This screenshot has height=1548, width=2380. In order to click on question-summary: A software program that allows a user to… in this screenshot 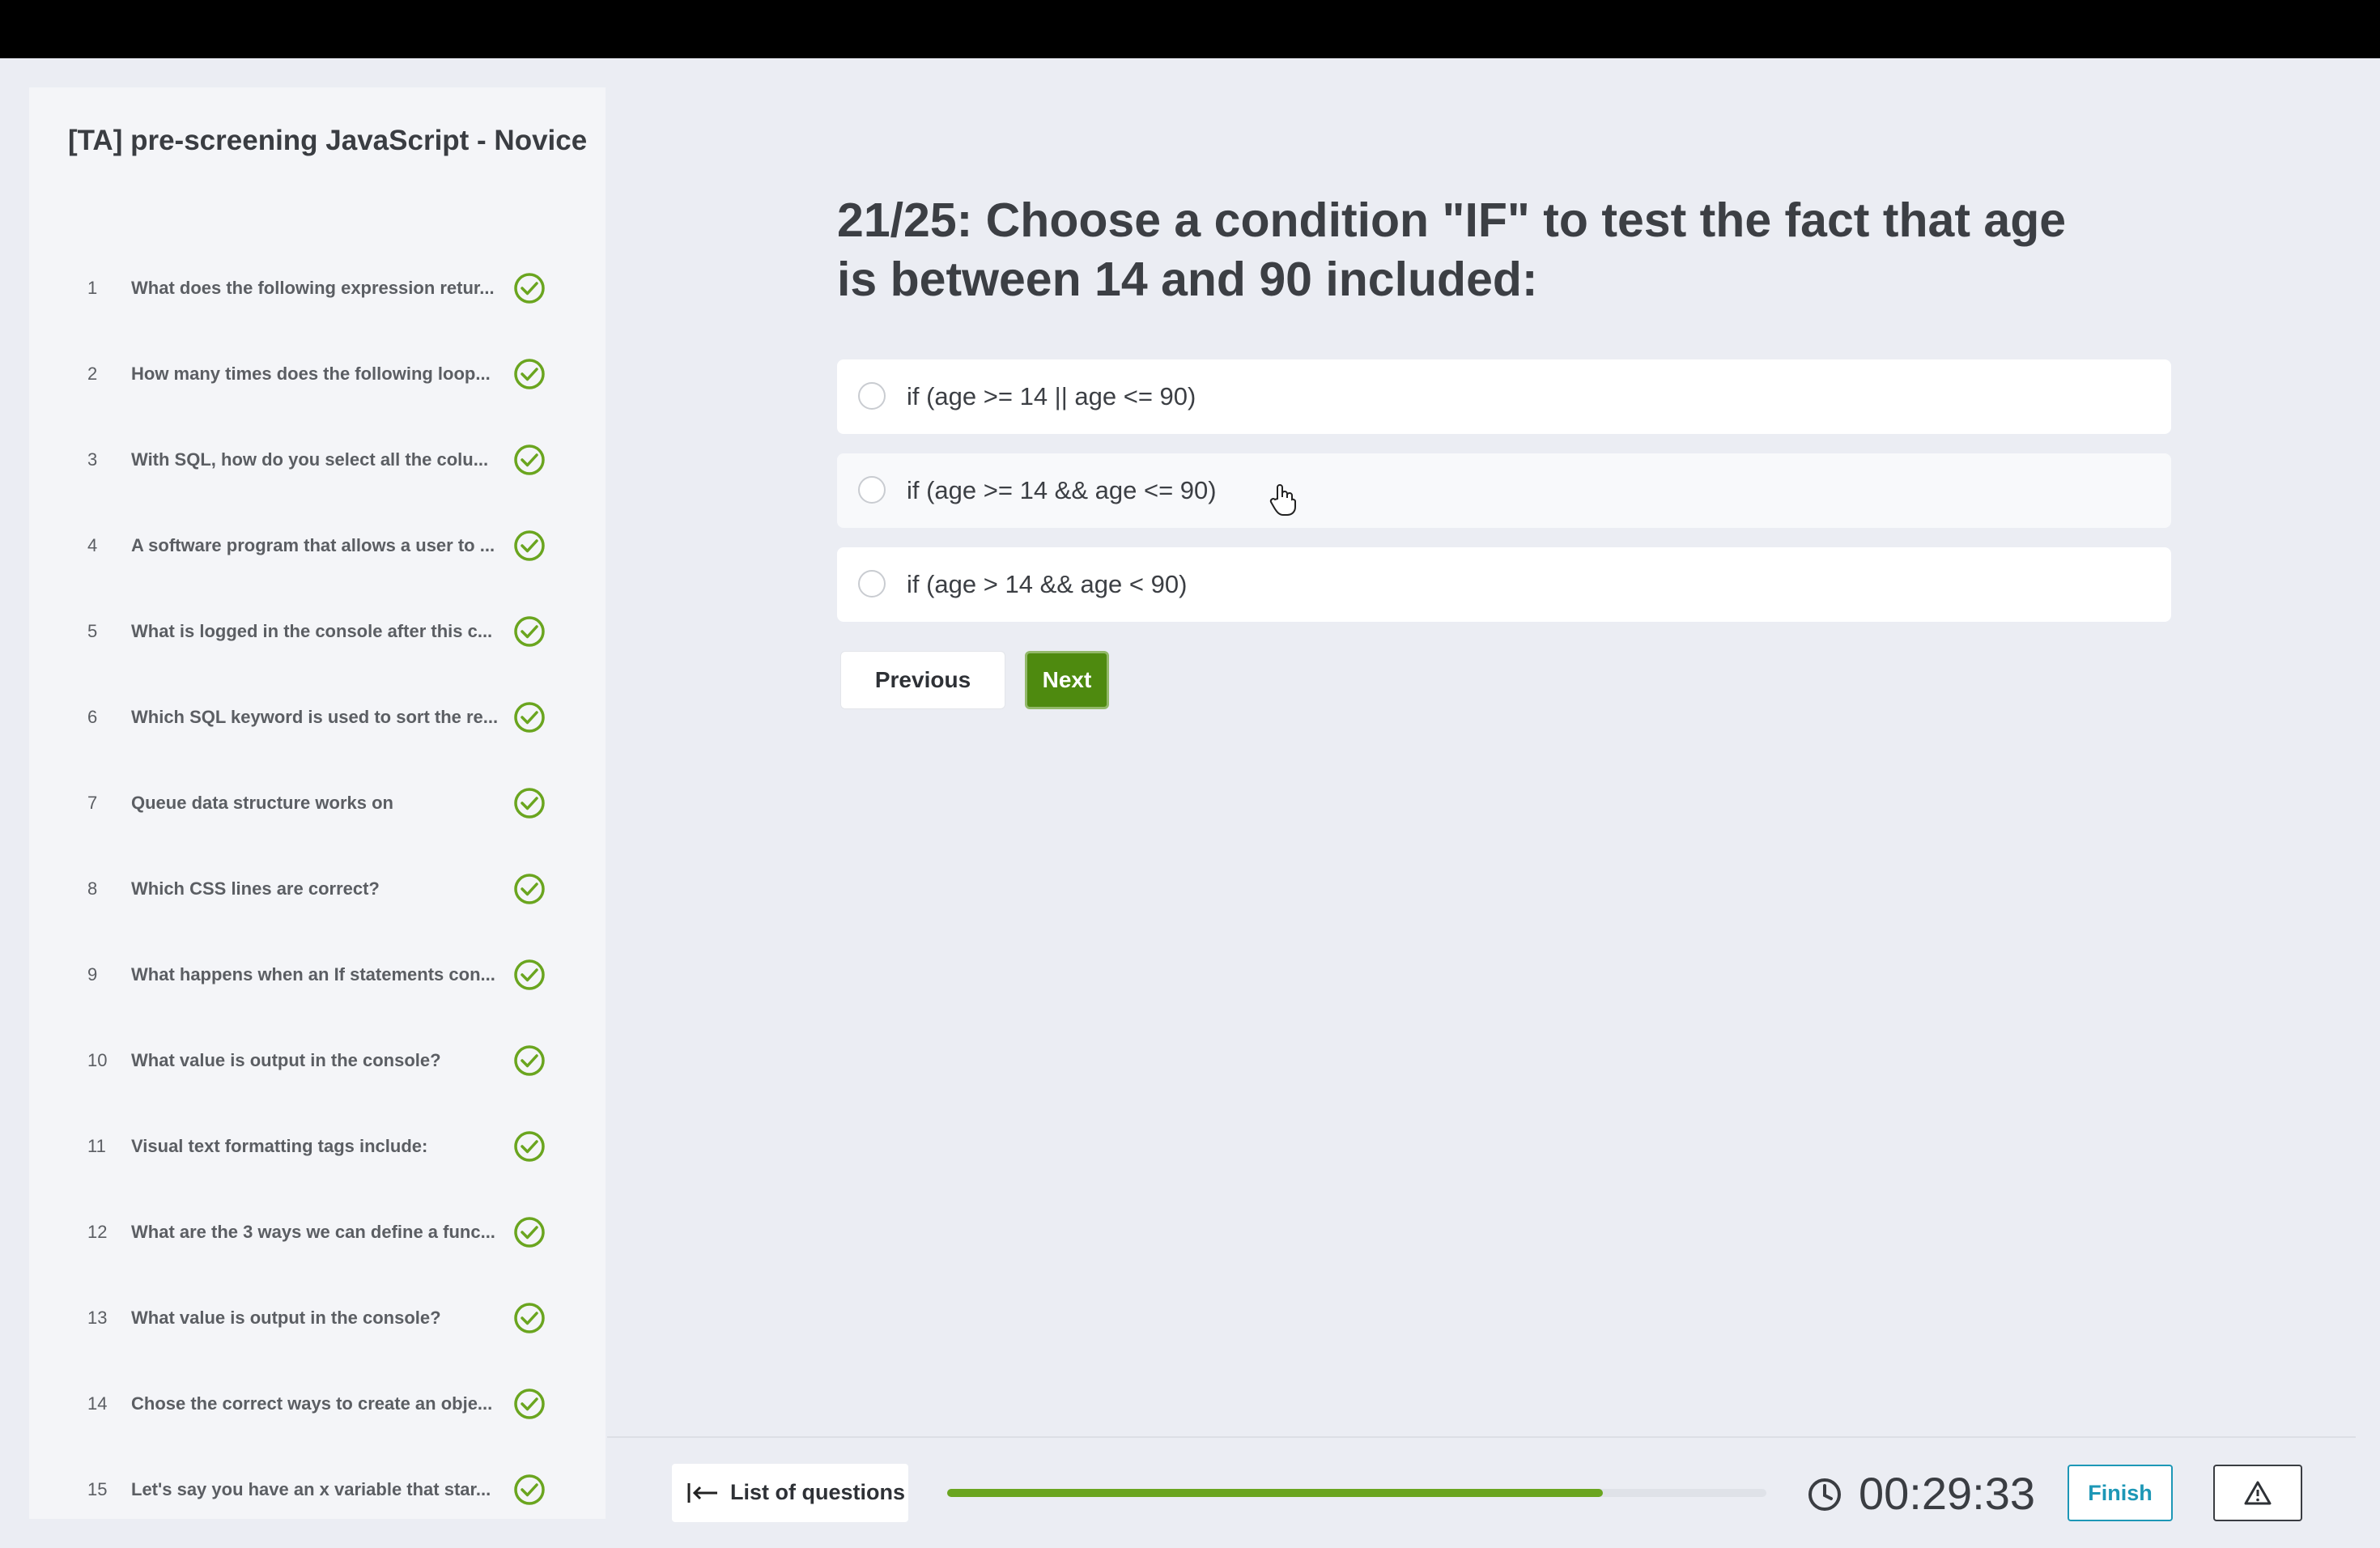, I will do `click(313, 545)`.